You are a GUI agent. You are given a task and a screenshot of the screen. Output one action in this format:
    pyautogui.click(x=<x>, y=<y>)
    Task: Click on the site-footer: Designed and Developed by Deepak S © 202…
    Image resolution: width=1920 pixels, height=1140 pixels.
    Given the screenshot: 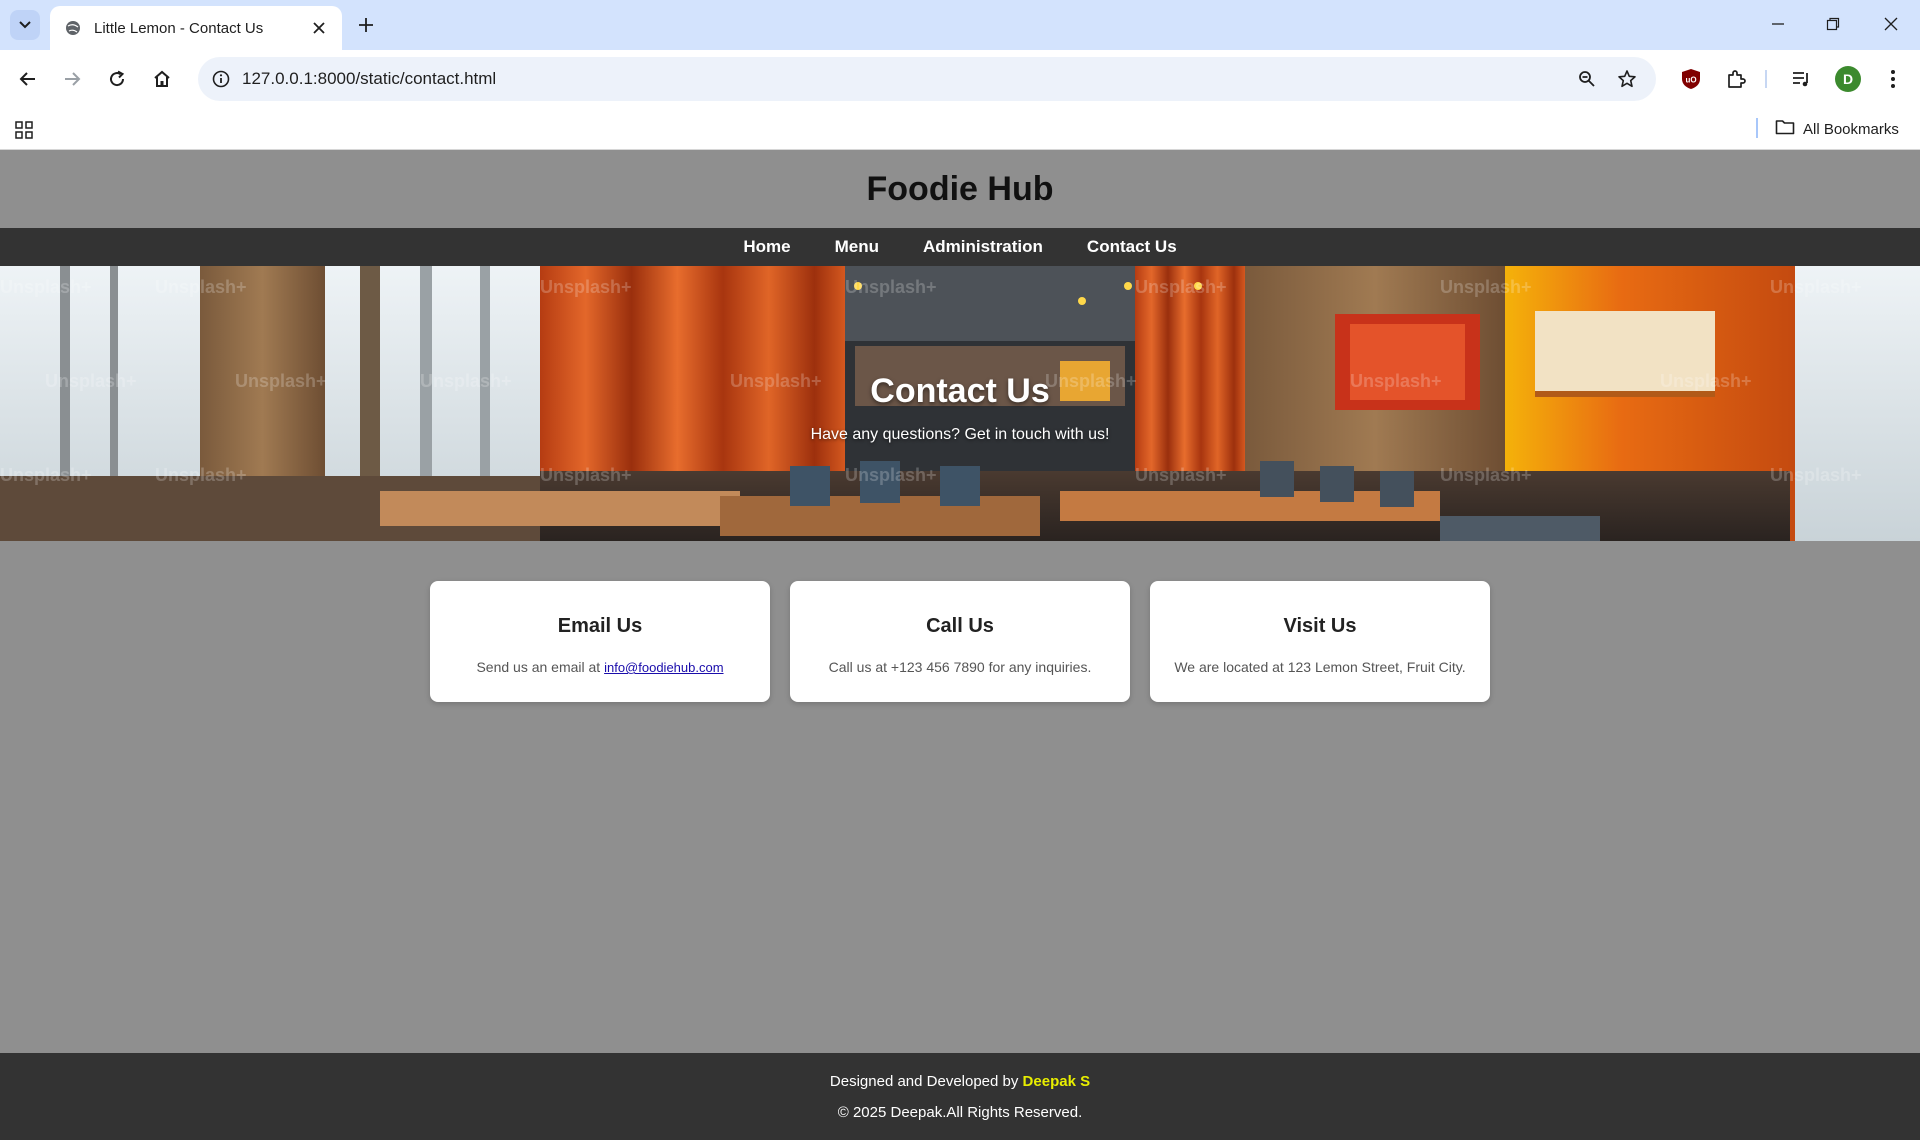 What is the action you would take?
    pyautogui.click(x=960, y=1096)
    